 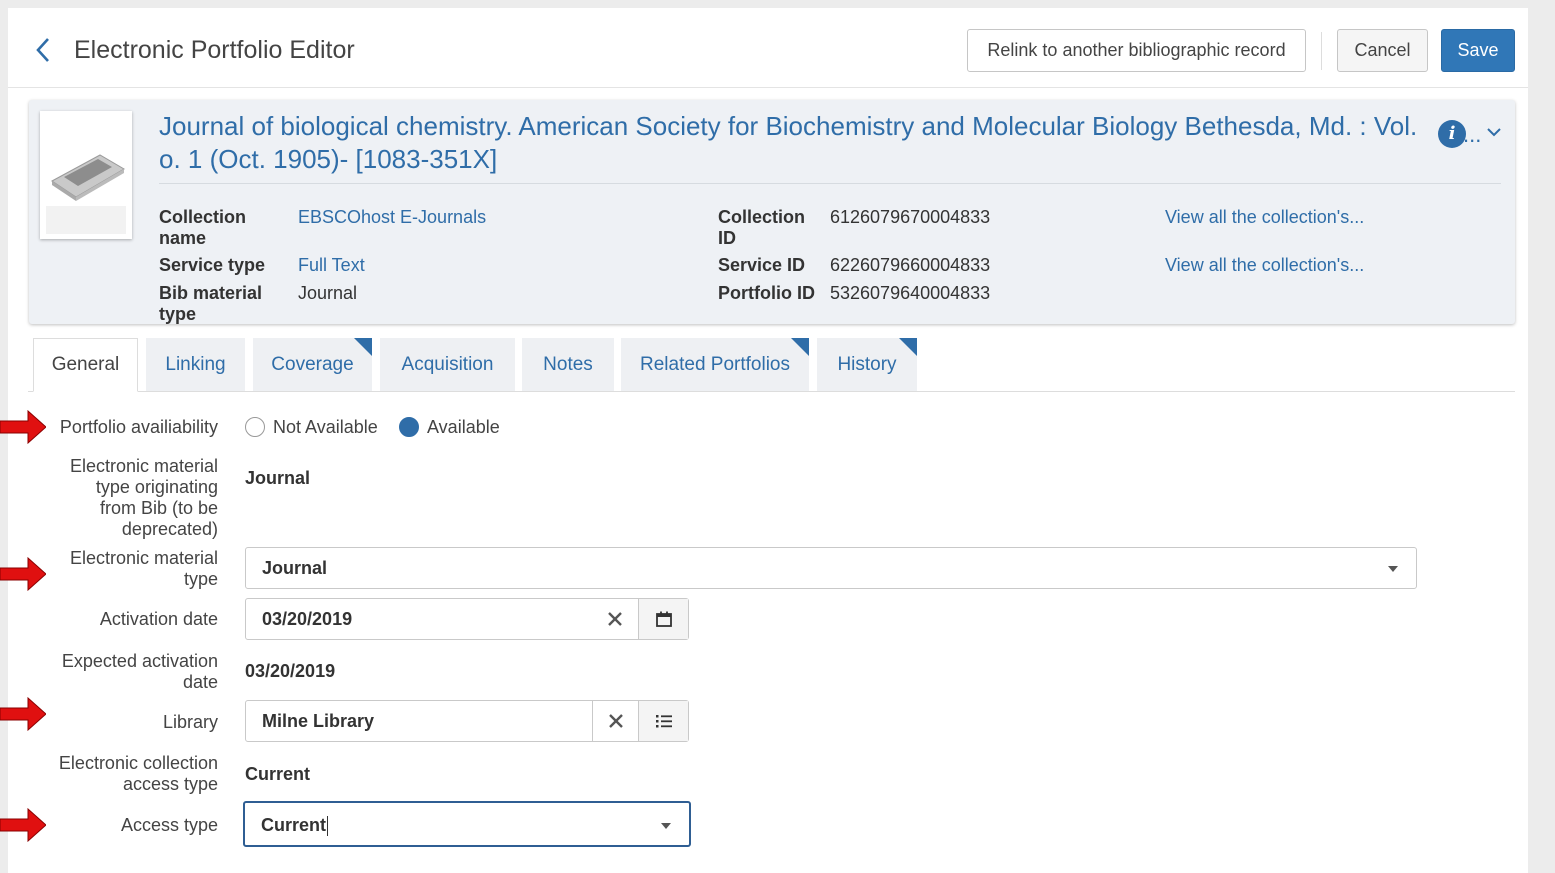 I want to click on service-id-label: Service ID, so click(x=762, y=265).